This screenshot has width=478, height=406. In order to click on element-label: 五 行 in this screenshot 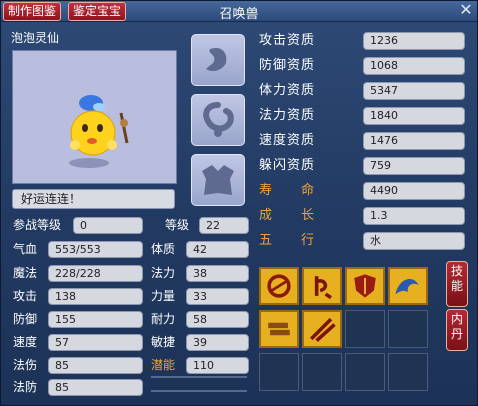, I will do `click(287, 240)`.